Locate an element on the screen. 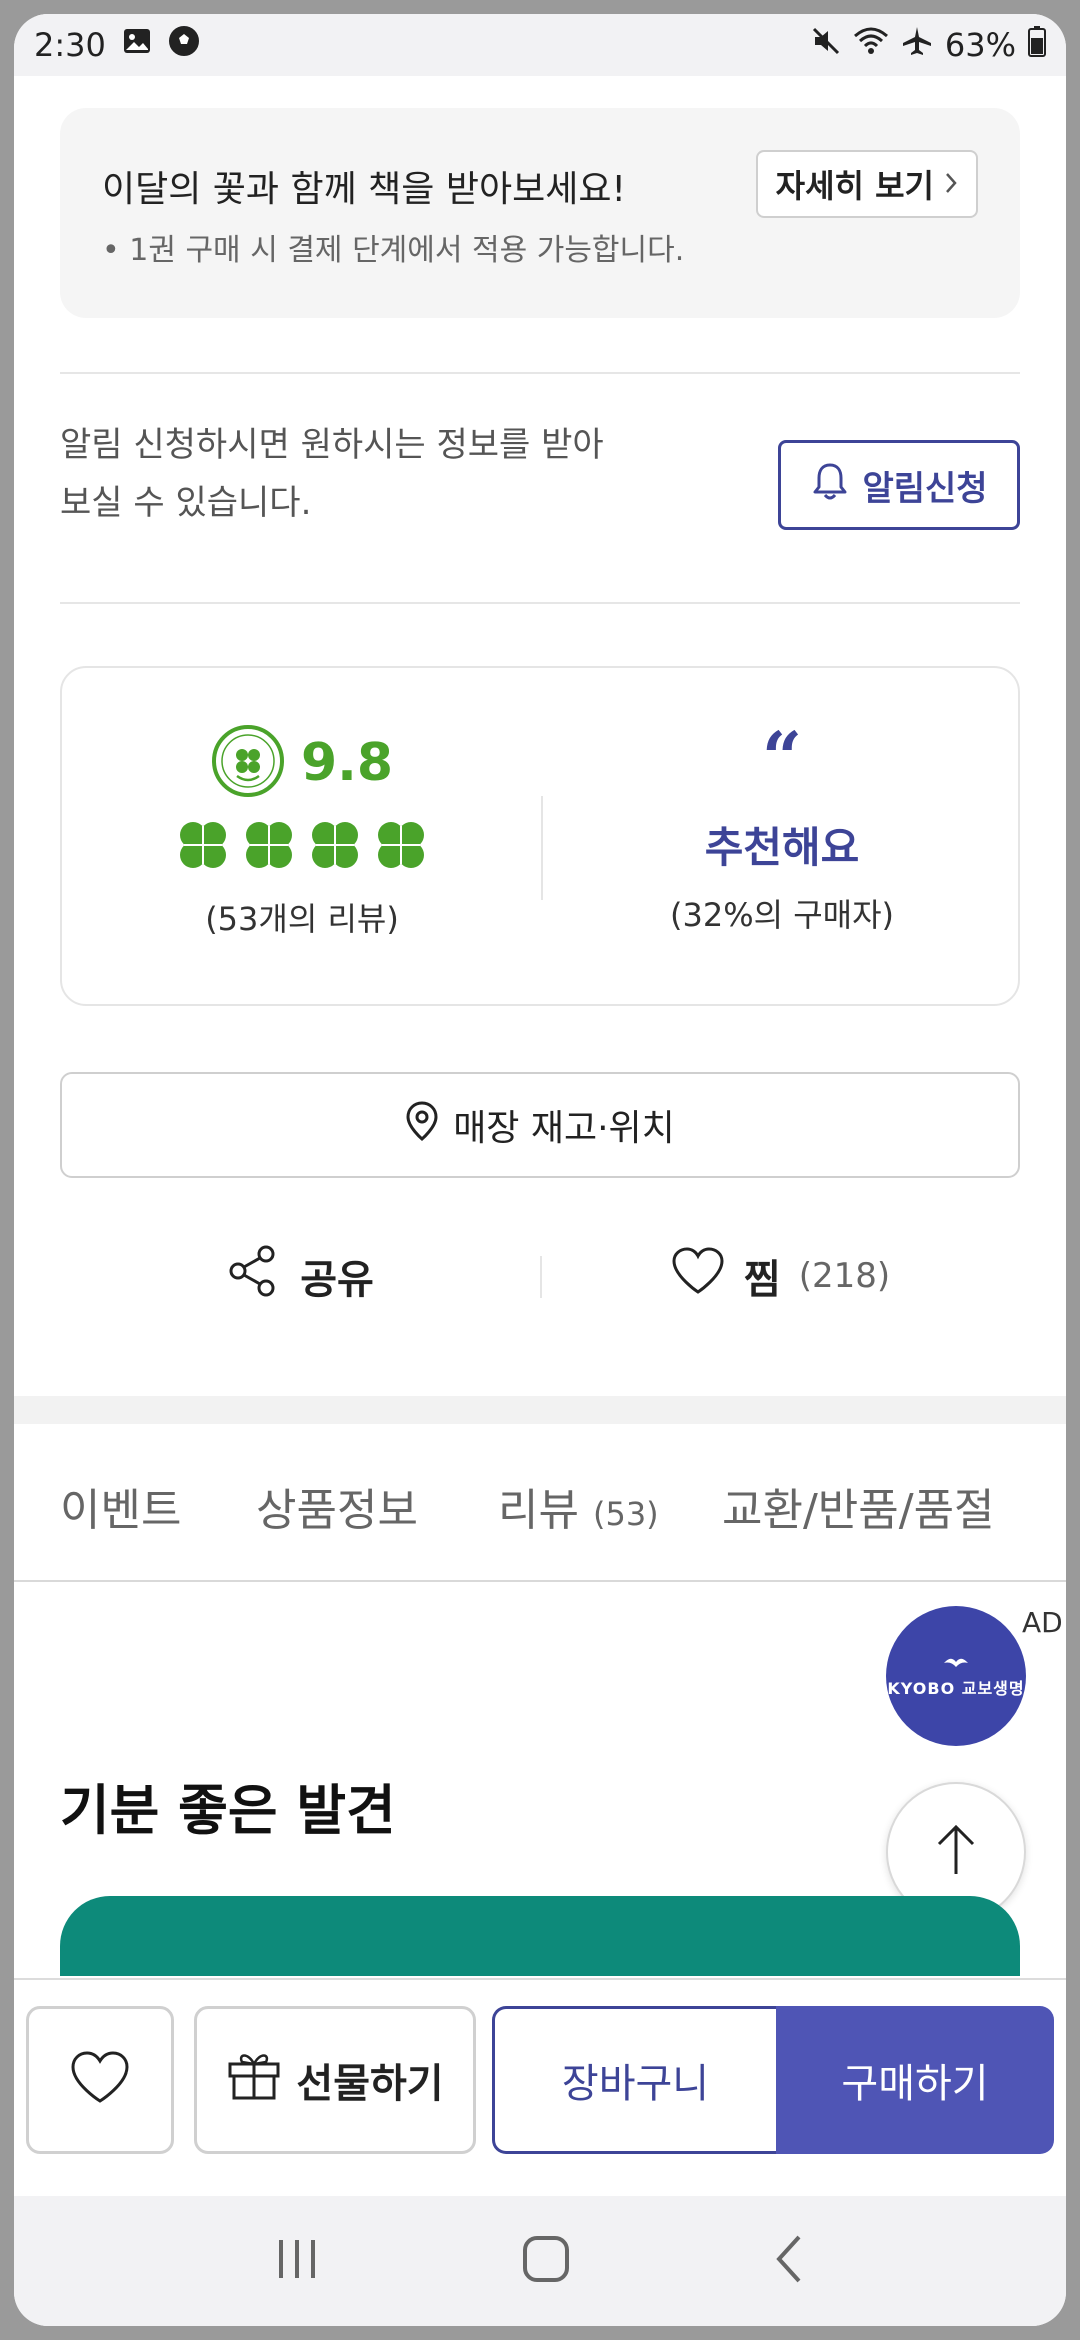 This screenshot has height=2340, width=1080. discovery-banner is located at coordinates (540, 1936).